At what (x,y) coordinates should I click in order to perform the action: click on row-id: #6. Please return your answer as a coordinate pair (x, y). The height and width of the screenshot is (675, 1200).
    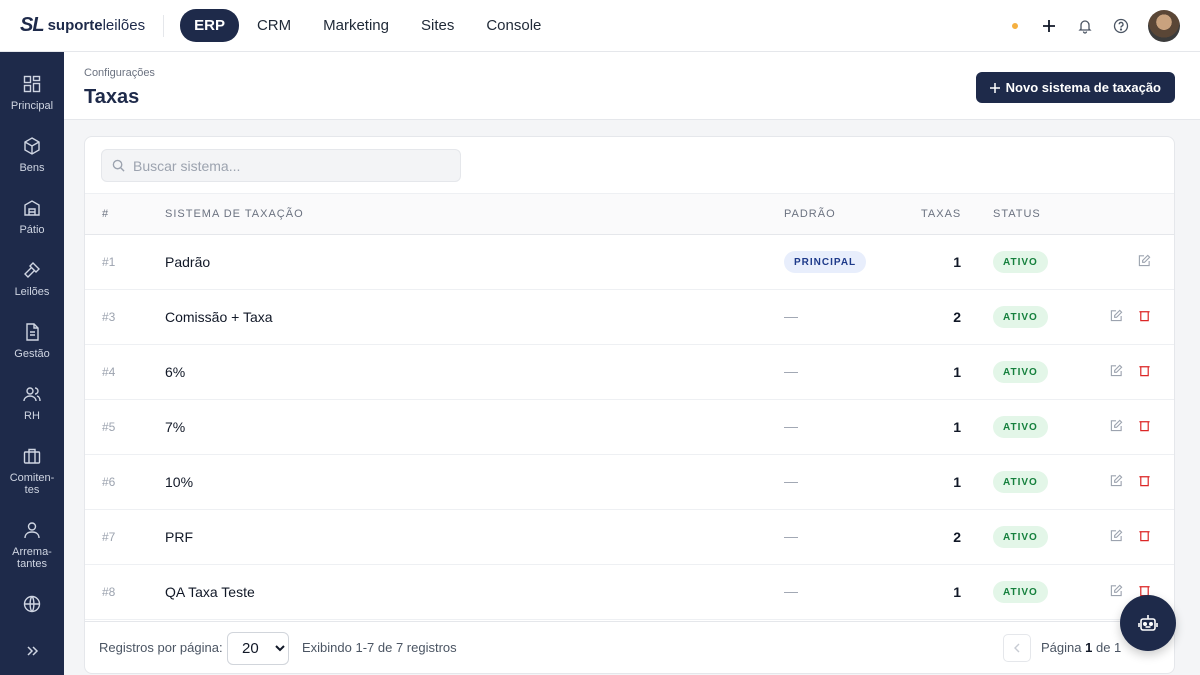
    Looking at the image, I should click on (109, 482).